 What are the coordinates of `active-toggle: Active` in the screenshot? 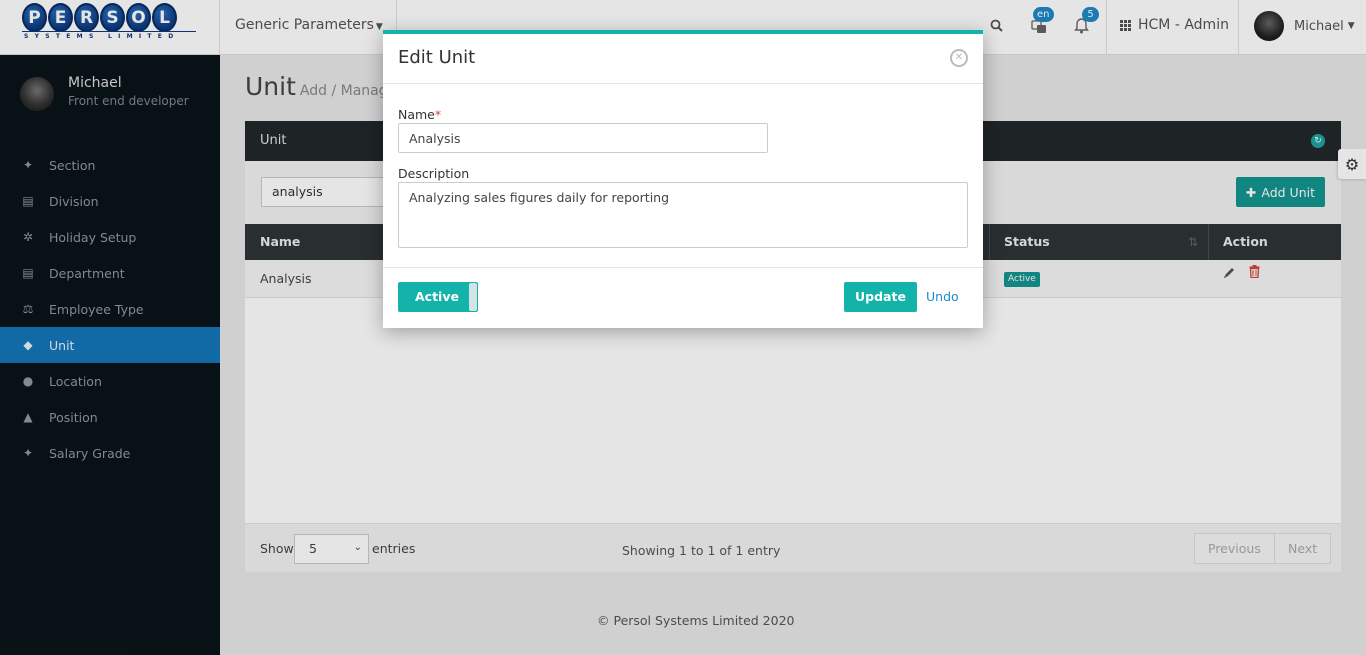 It's located at (438, 297).